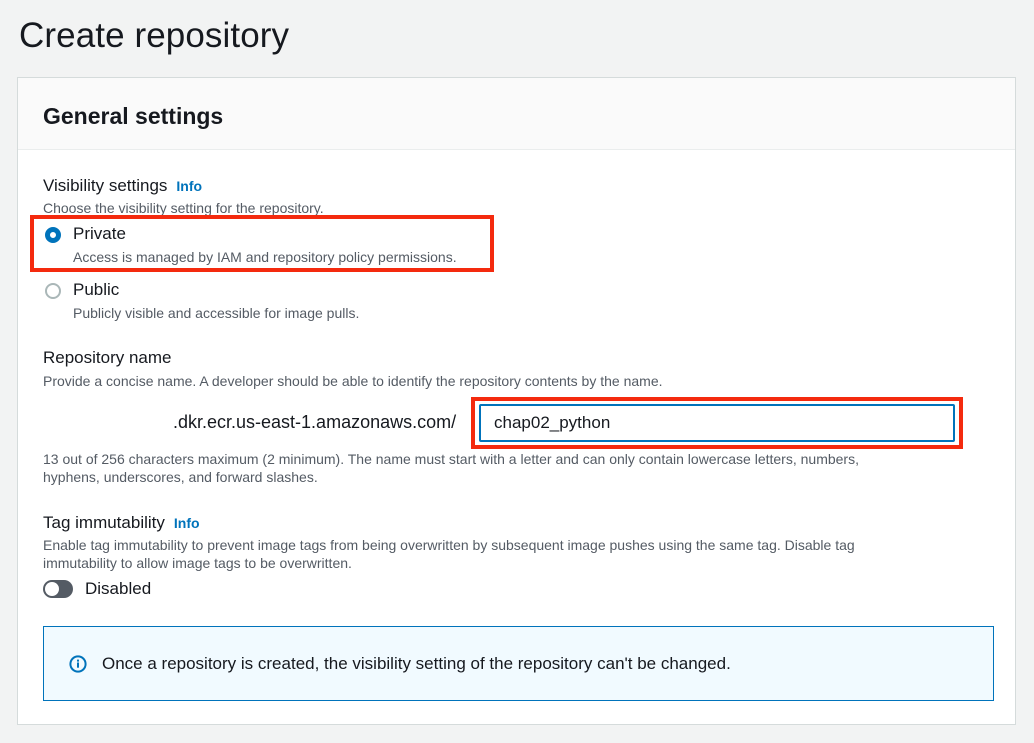 The height and width of the screenshot is (743, 1034). Describe the element at coordinates (78, 664) in the screenshot. I see `info-circle-icon` at that location.